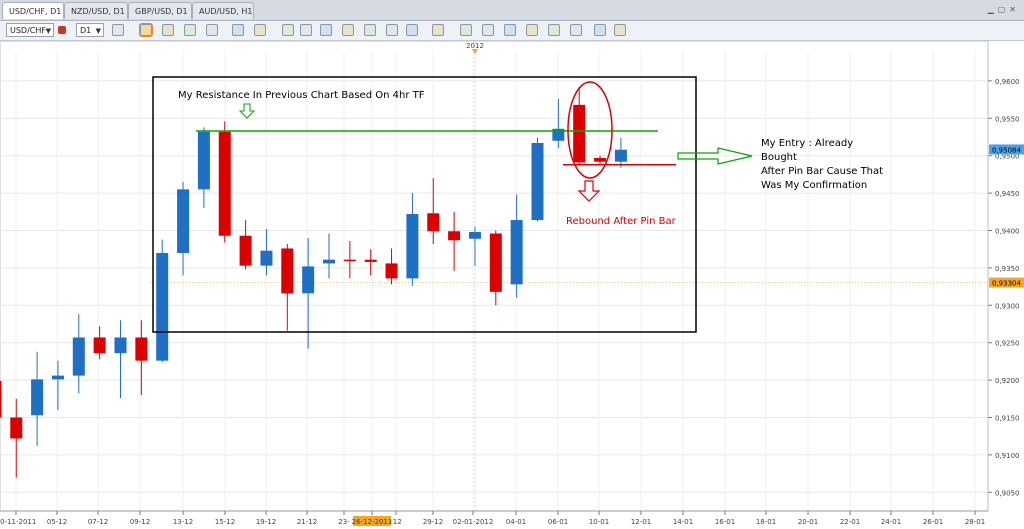 The image size is (1024, 529). Describe the element at coordinates (1006, 284) in the screenshot. I see `price-tag-label: 0,93304` at that location.